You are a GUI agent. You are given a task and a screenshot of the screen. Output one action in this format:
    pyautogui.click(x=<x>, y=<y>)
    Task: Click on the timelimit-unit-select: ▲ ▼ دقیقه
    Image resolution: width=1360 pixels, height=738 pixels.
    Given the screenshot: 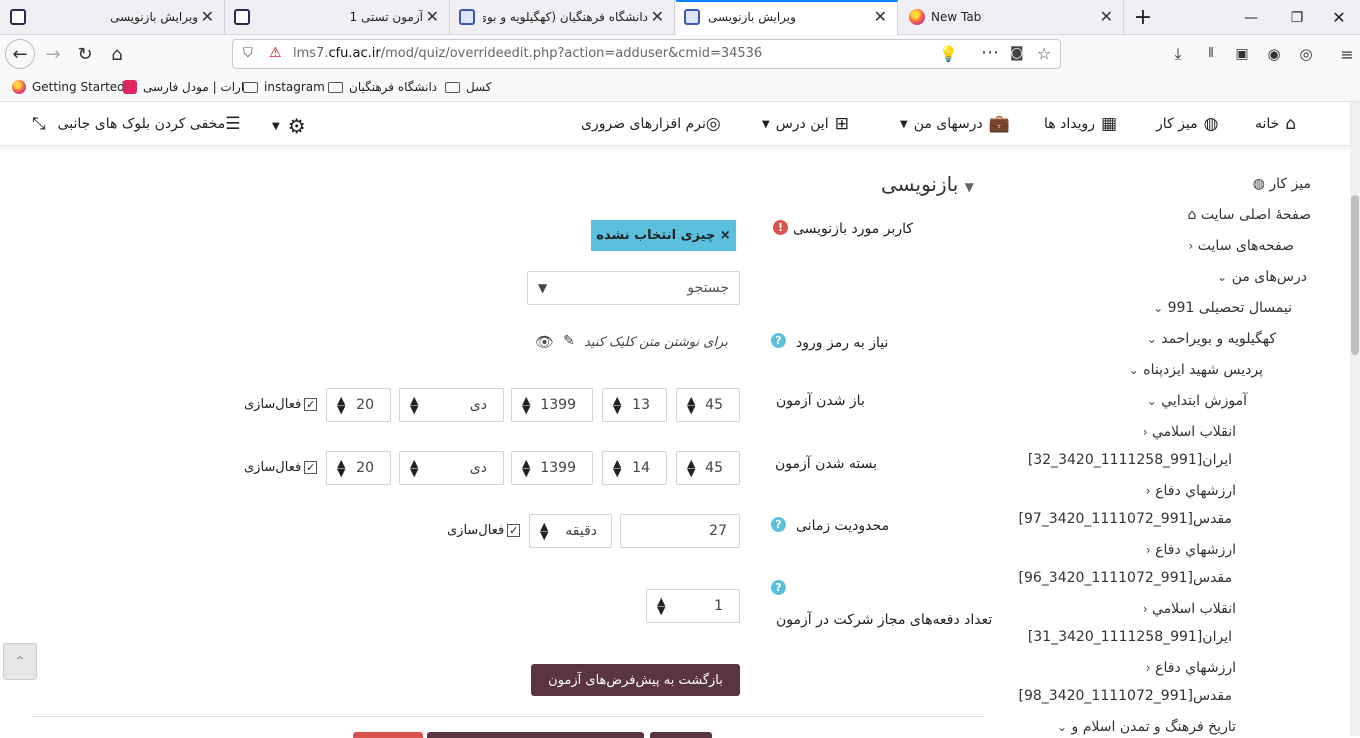 What is the action you would take?
    pyautogui.click(x=570, y=531)
    